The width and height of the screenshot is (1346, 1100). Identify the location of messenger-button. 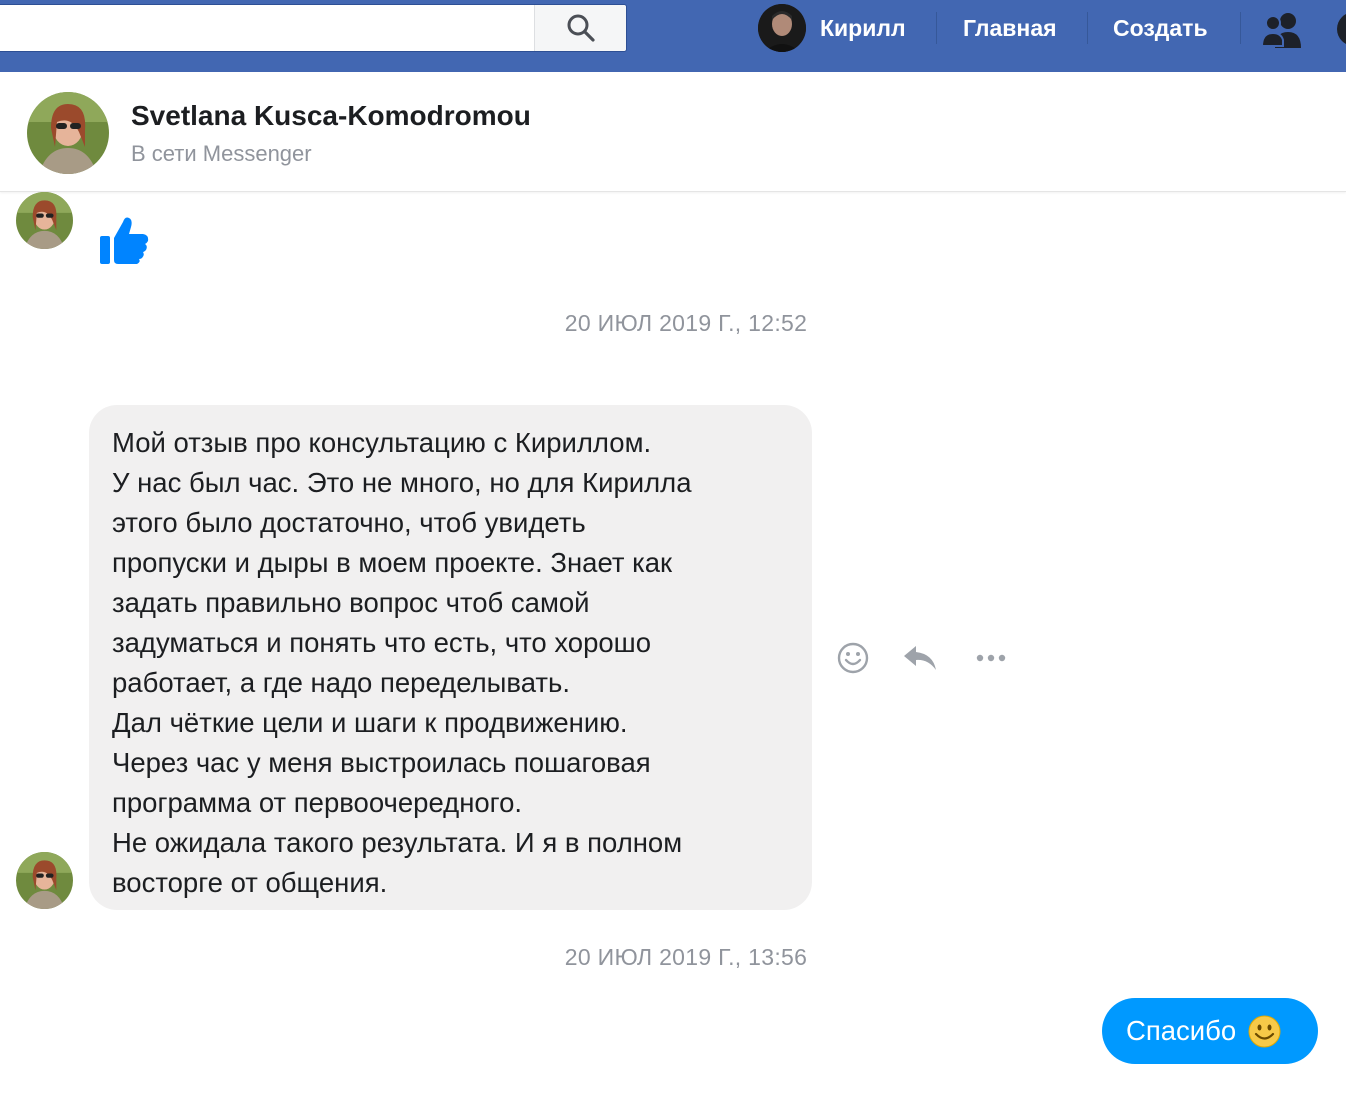
(1340, 30).